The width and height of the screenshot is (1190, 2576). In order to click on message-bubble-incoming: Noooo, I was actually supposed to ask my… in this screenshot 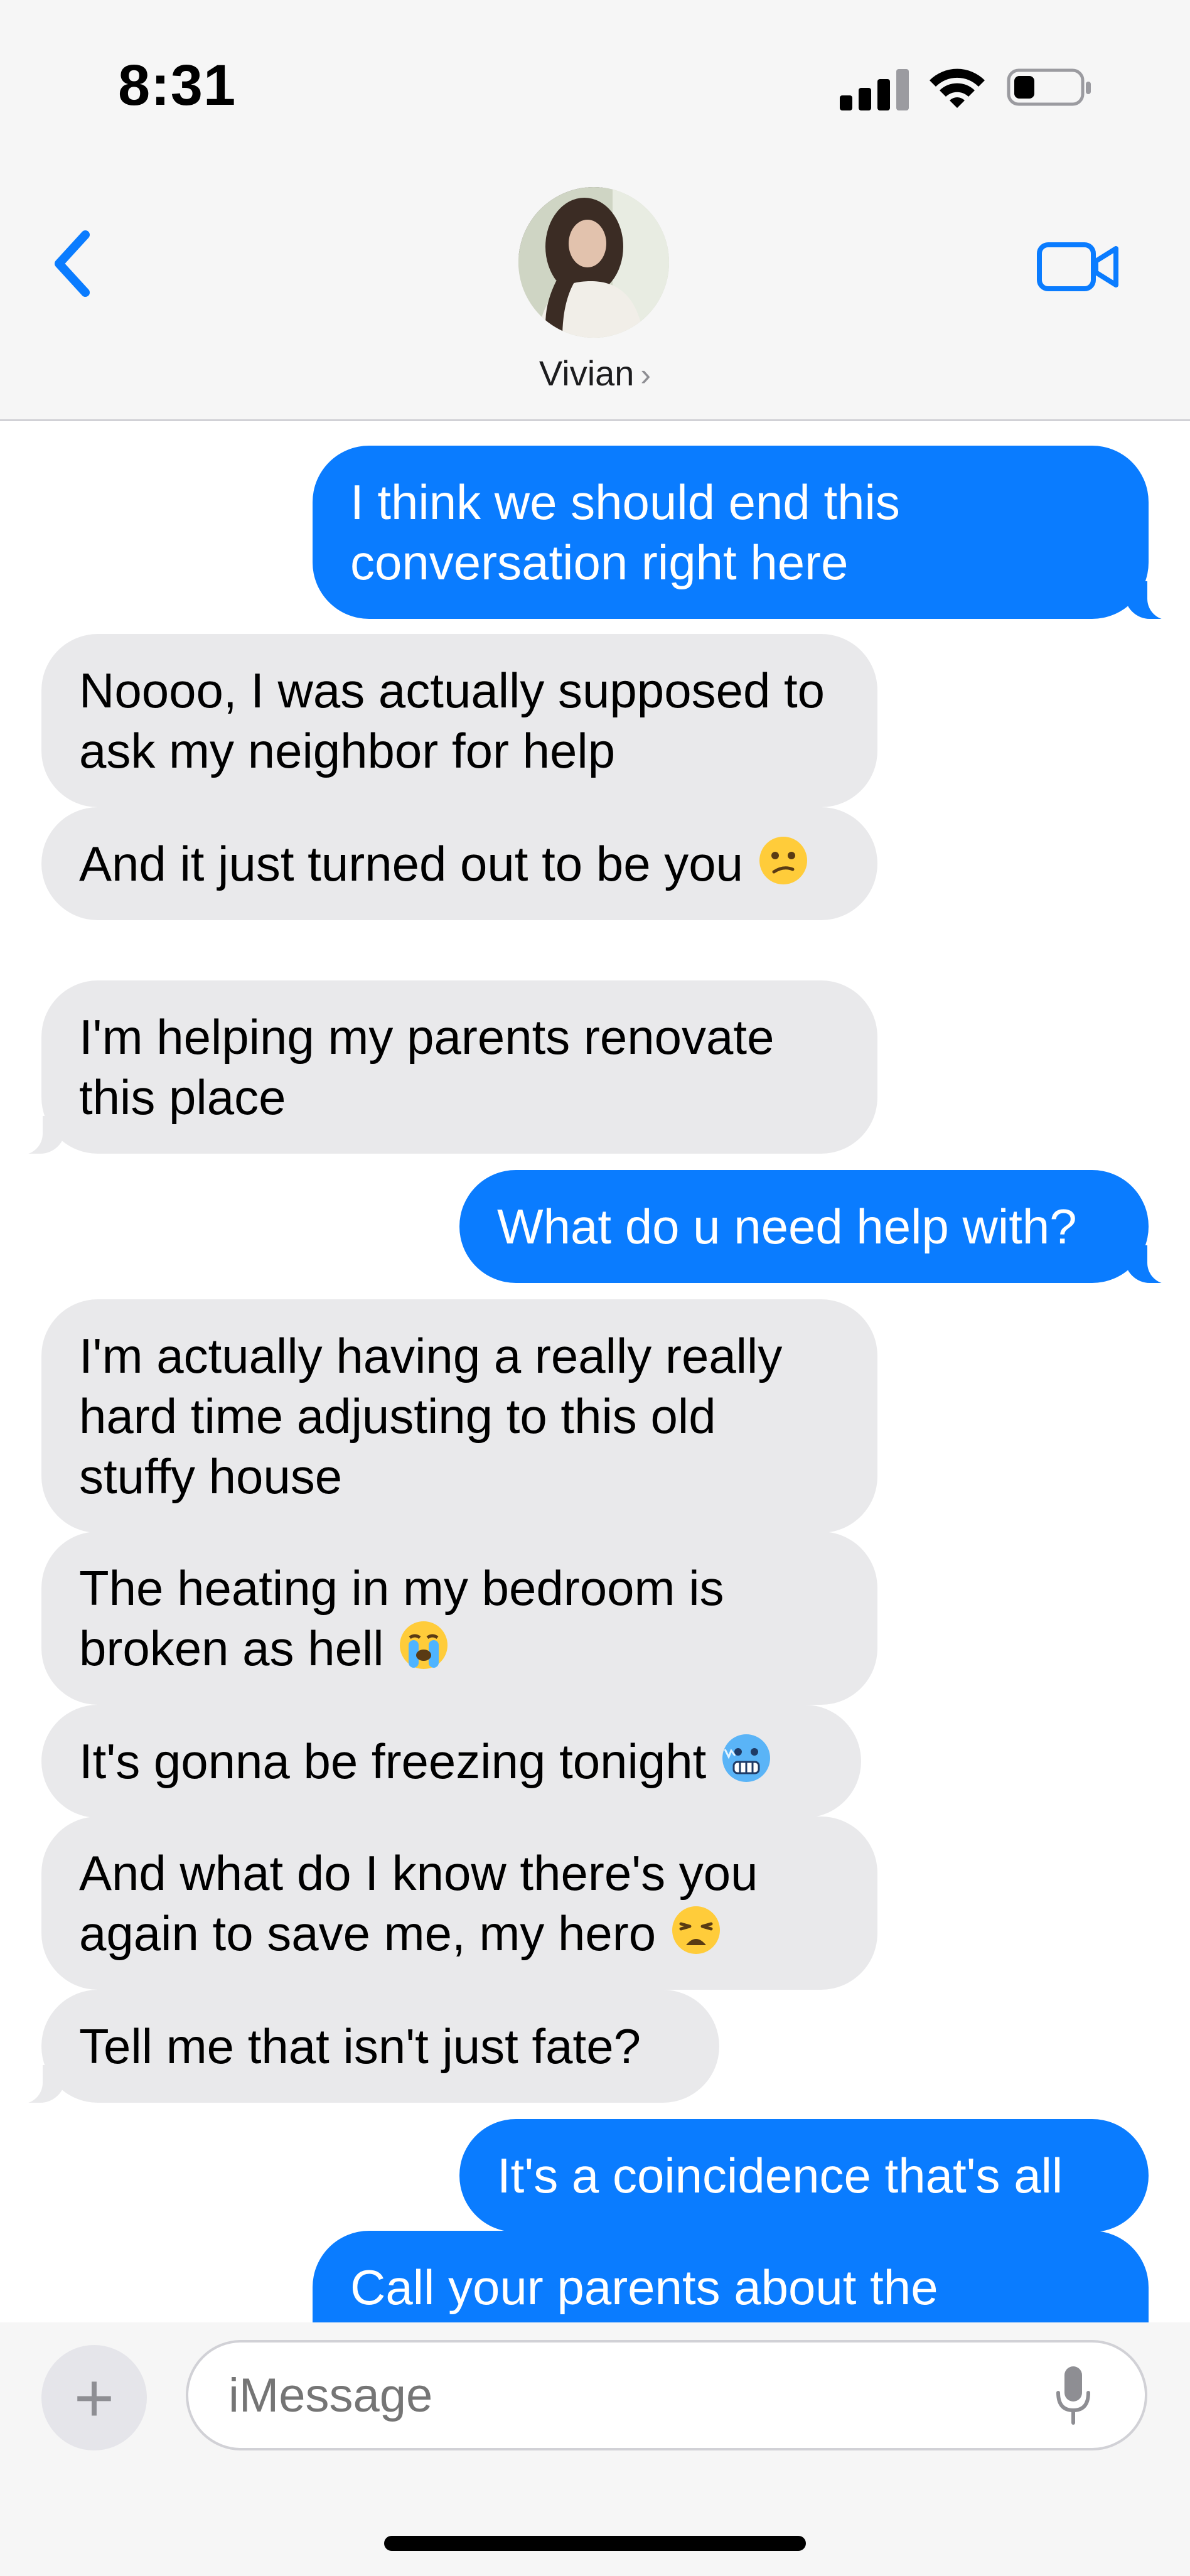, I will do `click(459, 720)`.